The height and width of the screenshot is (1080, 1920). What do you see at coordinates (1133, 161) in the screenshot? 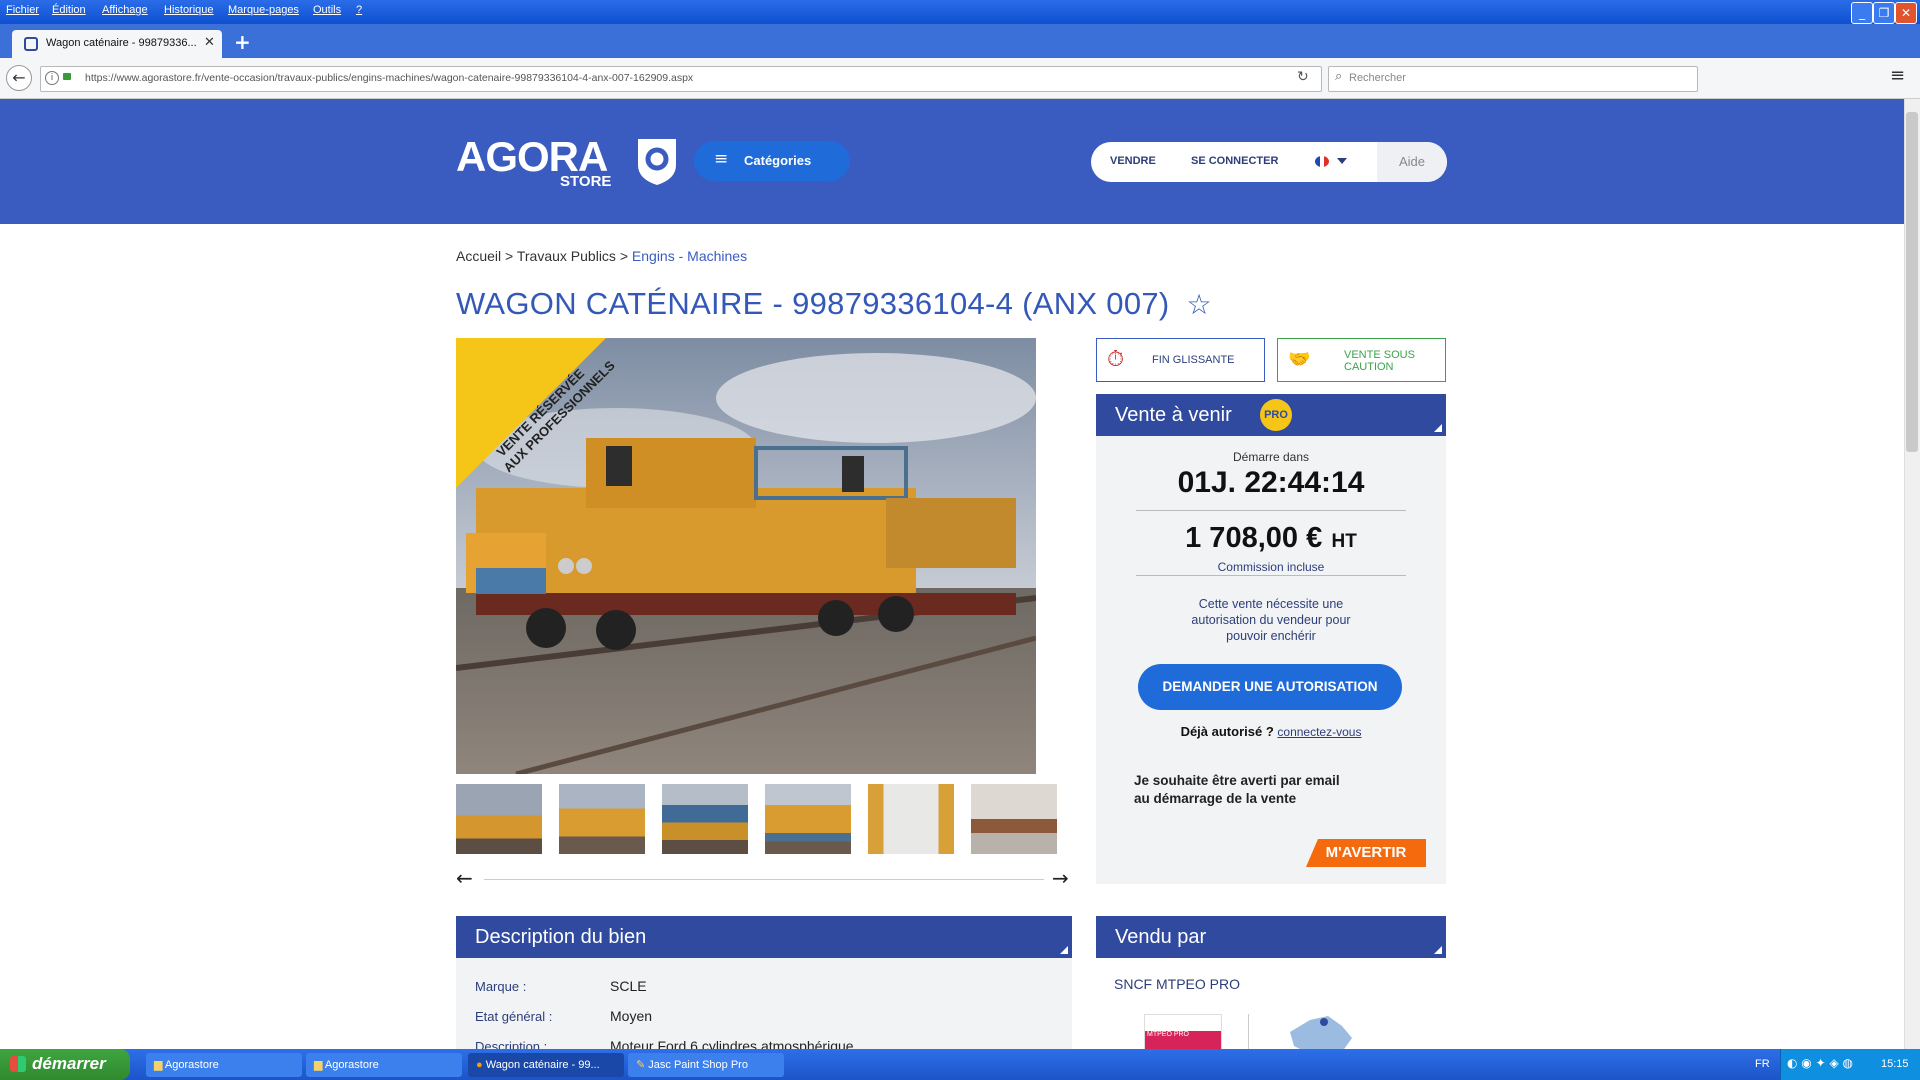
I see `sell-link: VENDRE` at bounding box center [1133, 161].